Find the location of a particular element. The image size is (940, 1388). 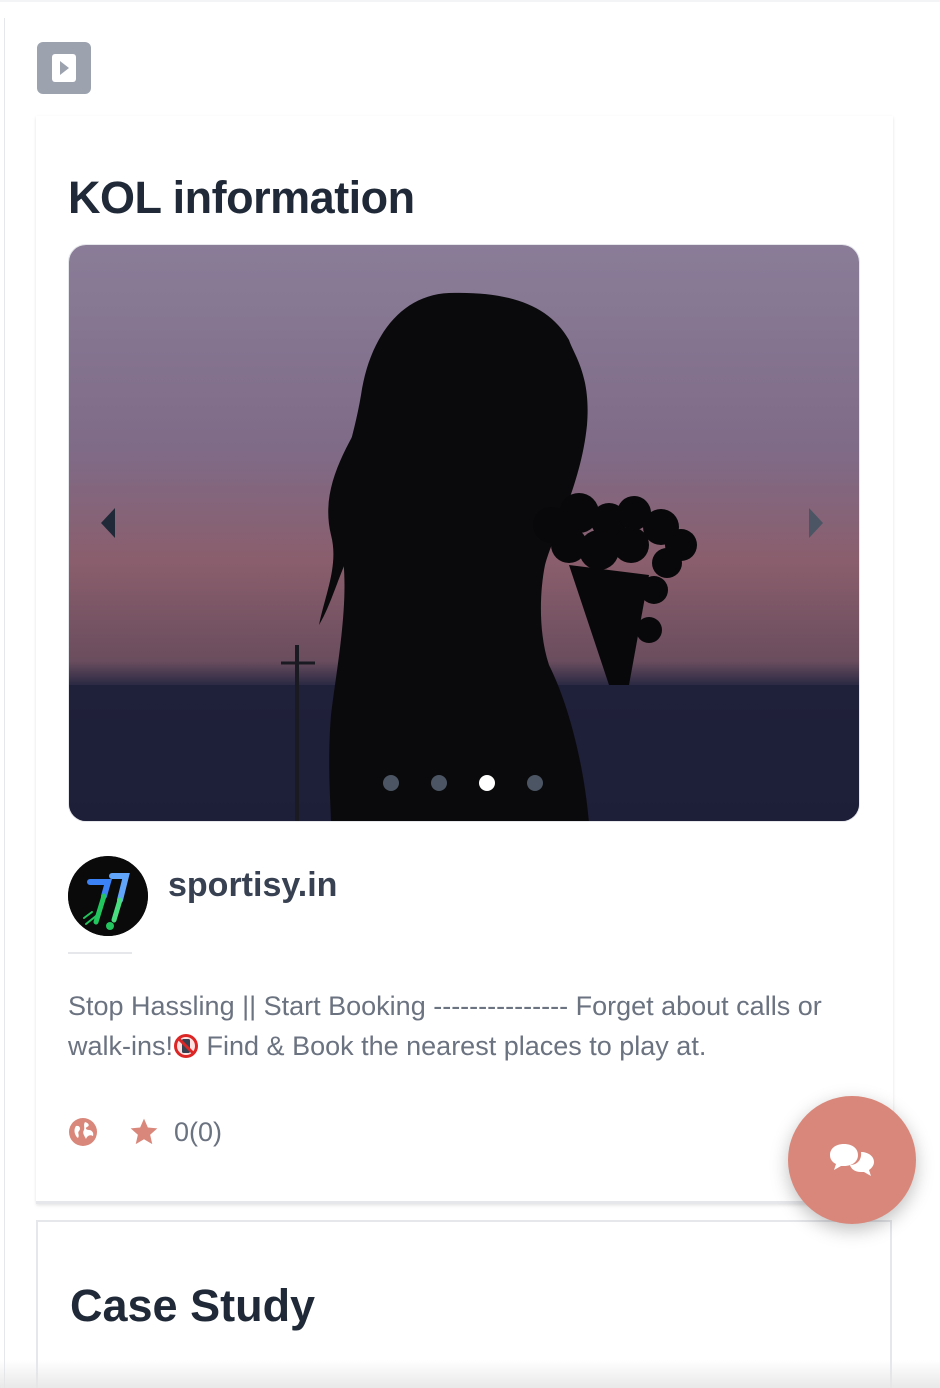

case-study-title: Case Study is located at coordinates (193, 1305).